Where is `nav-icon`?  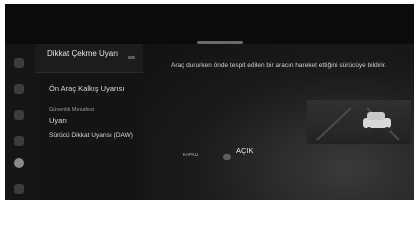 nav-icon is located at coordinates (19, 89).